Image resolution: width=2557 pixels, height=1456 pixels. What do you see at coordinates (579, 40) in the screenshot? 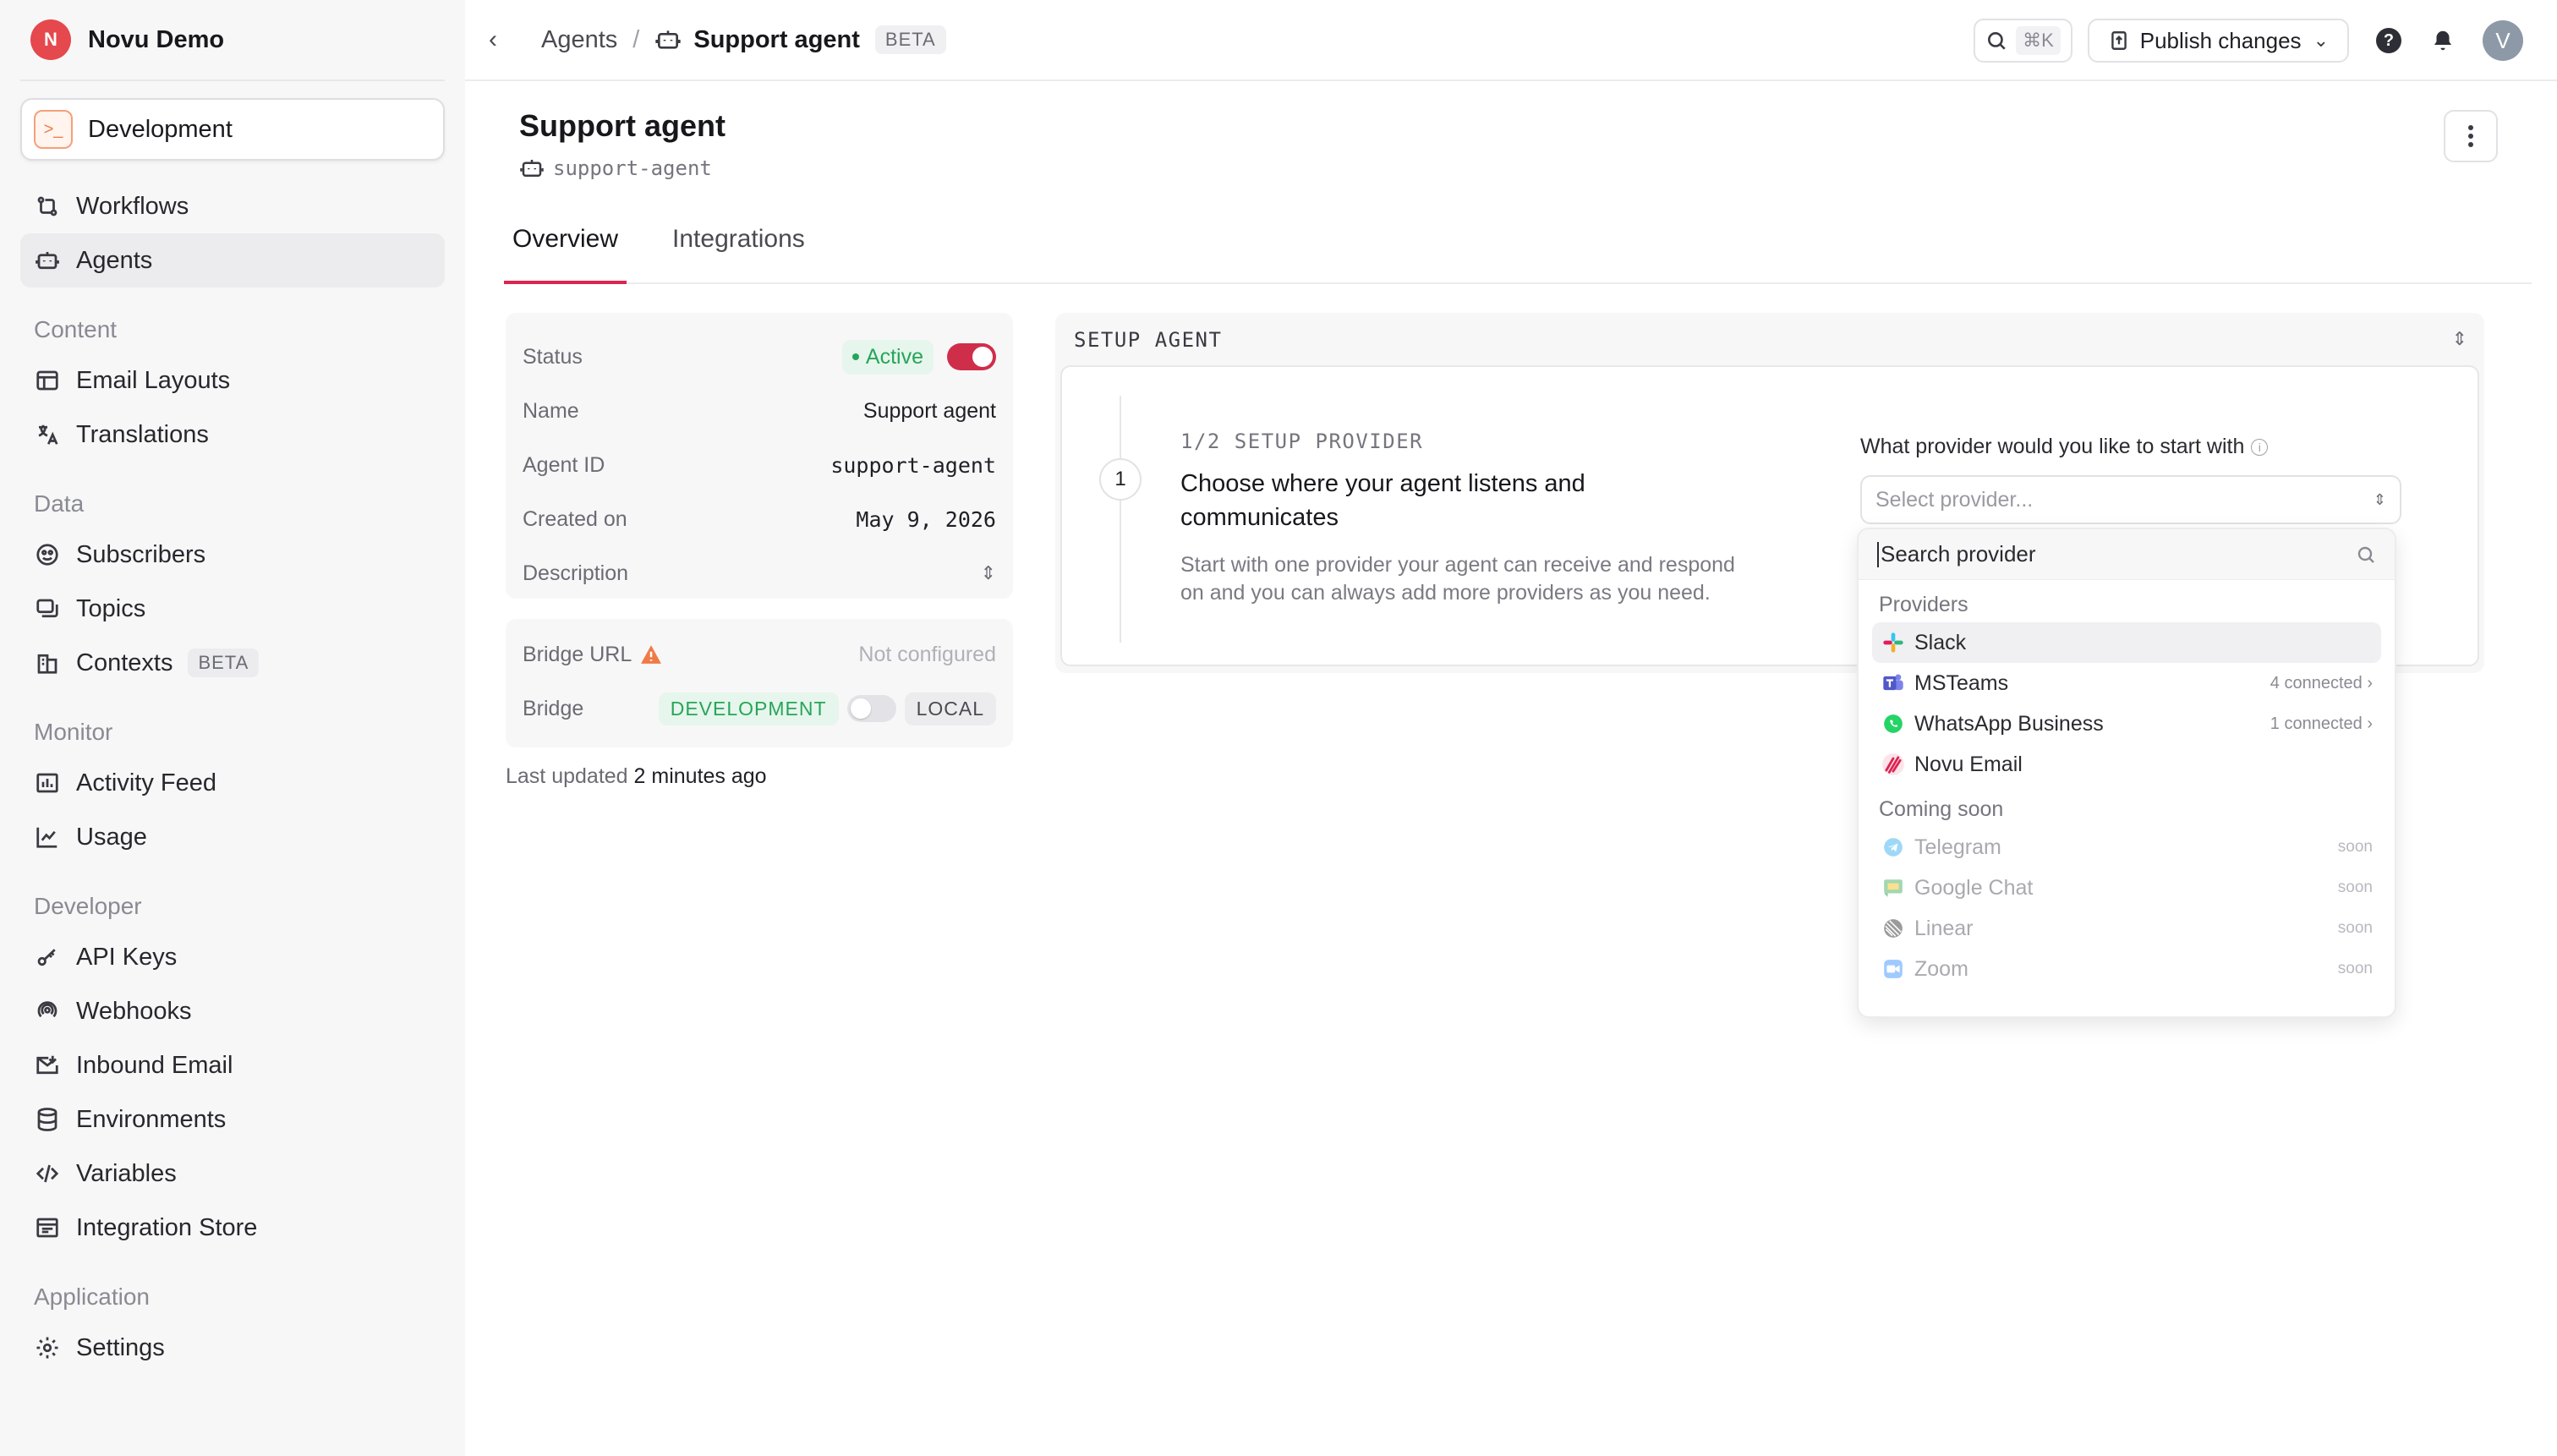
I see `breadcrumb-agents: Agents` at bounding box center [579, 40].